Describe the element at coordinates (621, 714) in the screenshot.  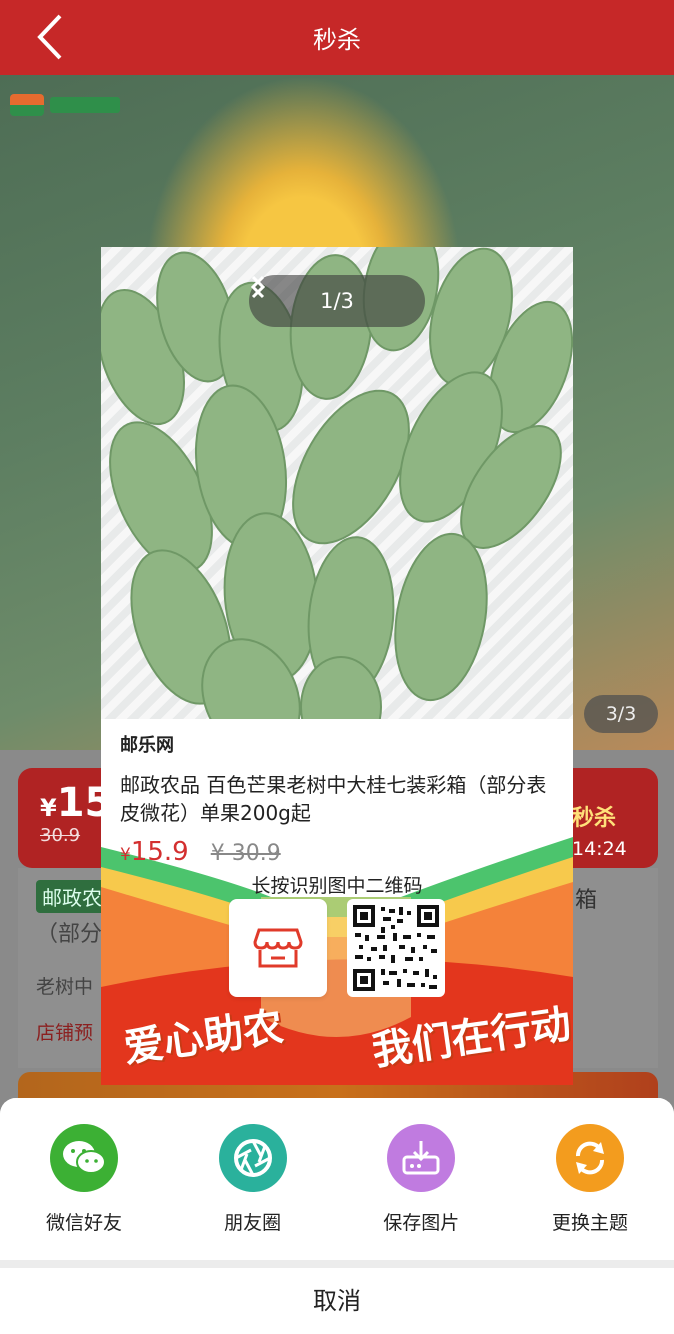
I see `image-counter: 3/3` at that location.